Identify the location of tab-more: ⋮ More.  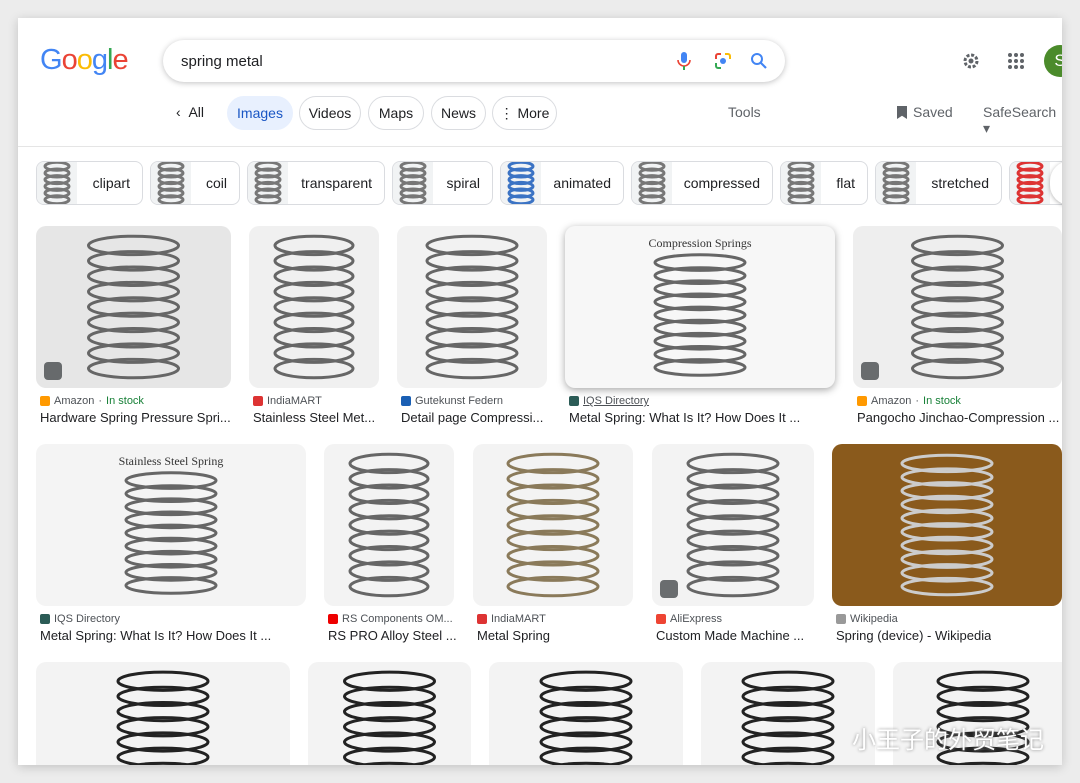
(524, 113).